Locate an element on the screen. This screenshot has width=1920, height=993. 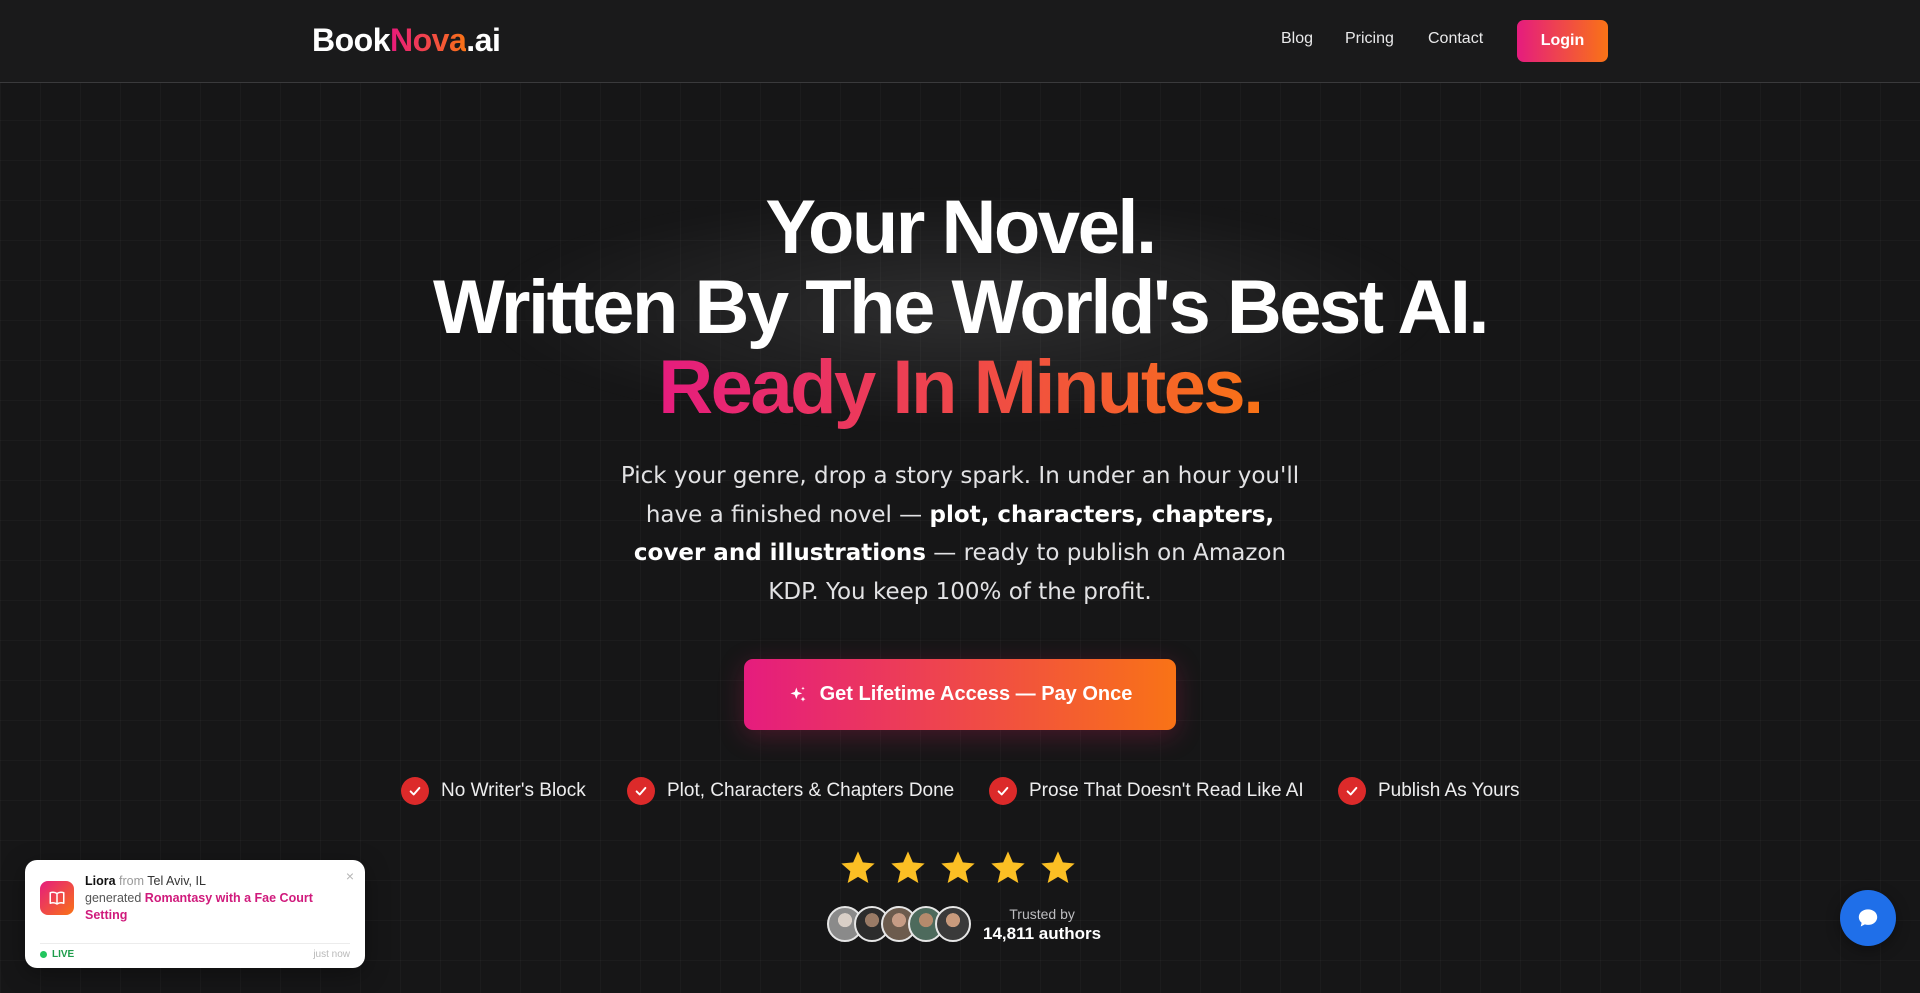
live-label: LIVE is located at coordinates (63, 954).